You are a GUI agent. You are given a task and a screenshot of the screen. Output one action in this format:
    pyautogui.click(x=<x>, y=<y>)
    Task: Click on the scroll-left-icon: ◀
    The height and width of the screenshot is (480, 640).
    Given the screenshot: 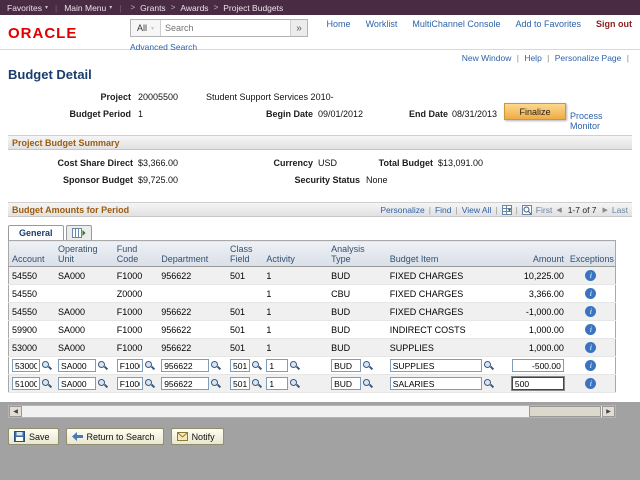 What is the action you would take?
    pyautogui.click(x=15, y=411)
    